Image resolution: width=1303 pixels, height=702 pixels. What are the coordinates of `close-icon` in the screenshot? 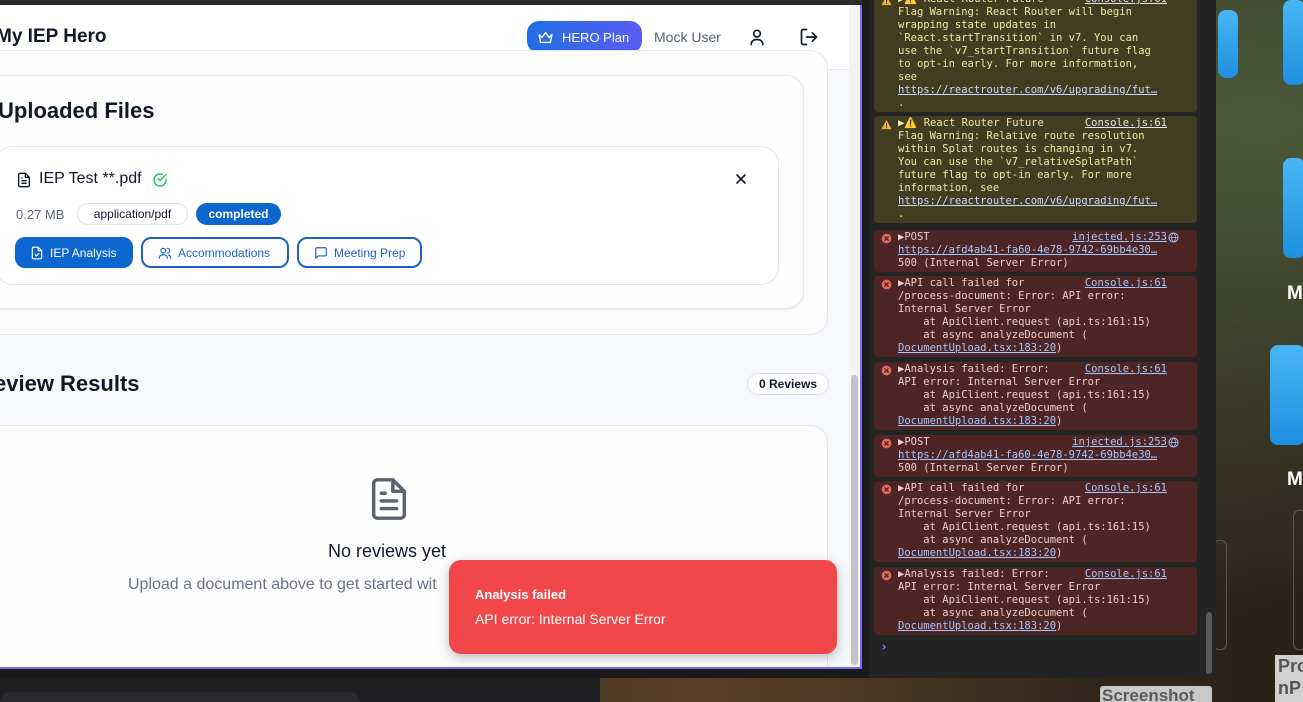 It's located at (741, 179).